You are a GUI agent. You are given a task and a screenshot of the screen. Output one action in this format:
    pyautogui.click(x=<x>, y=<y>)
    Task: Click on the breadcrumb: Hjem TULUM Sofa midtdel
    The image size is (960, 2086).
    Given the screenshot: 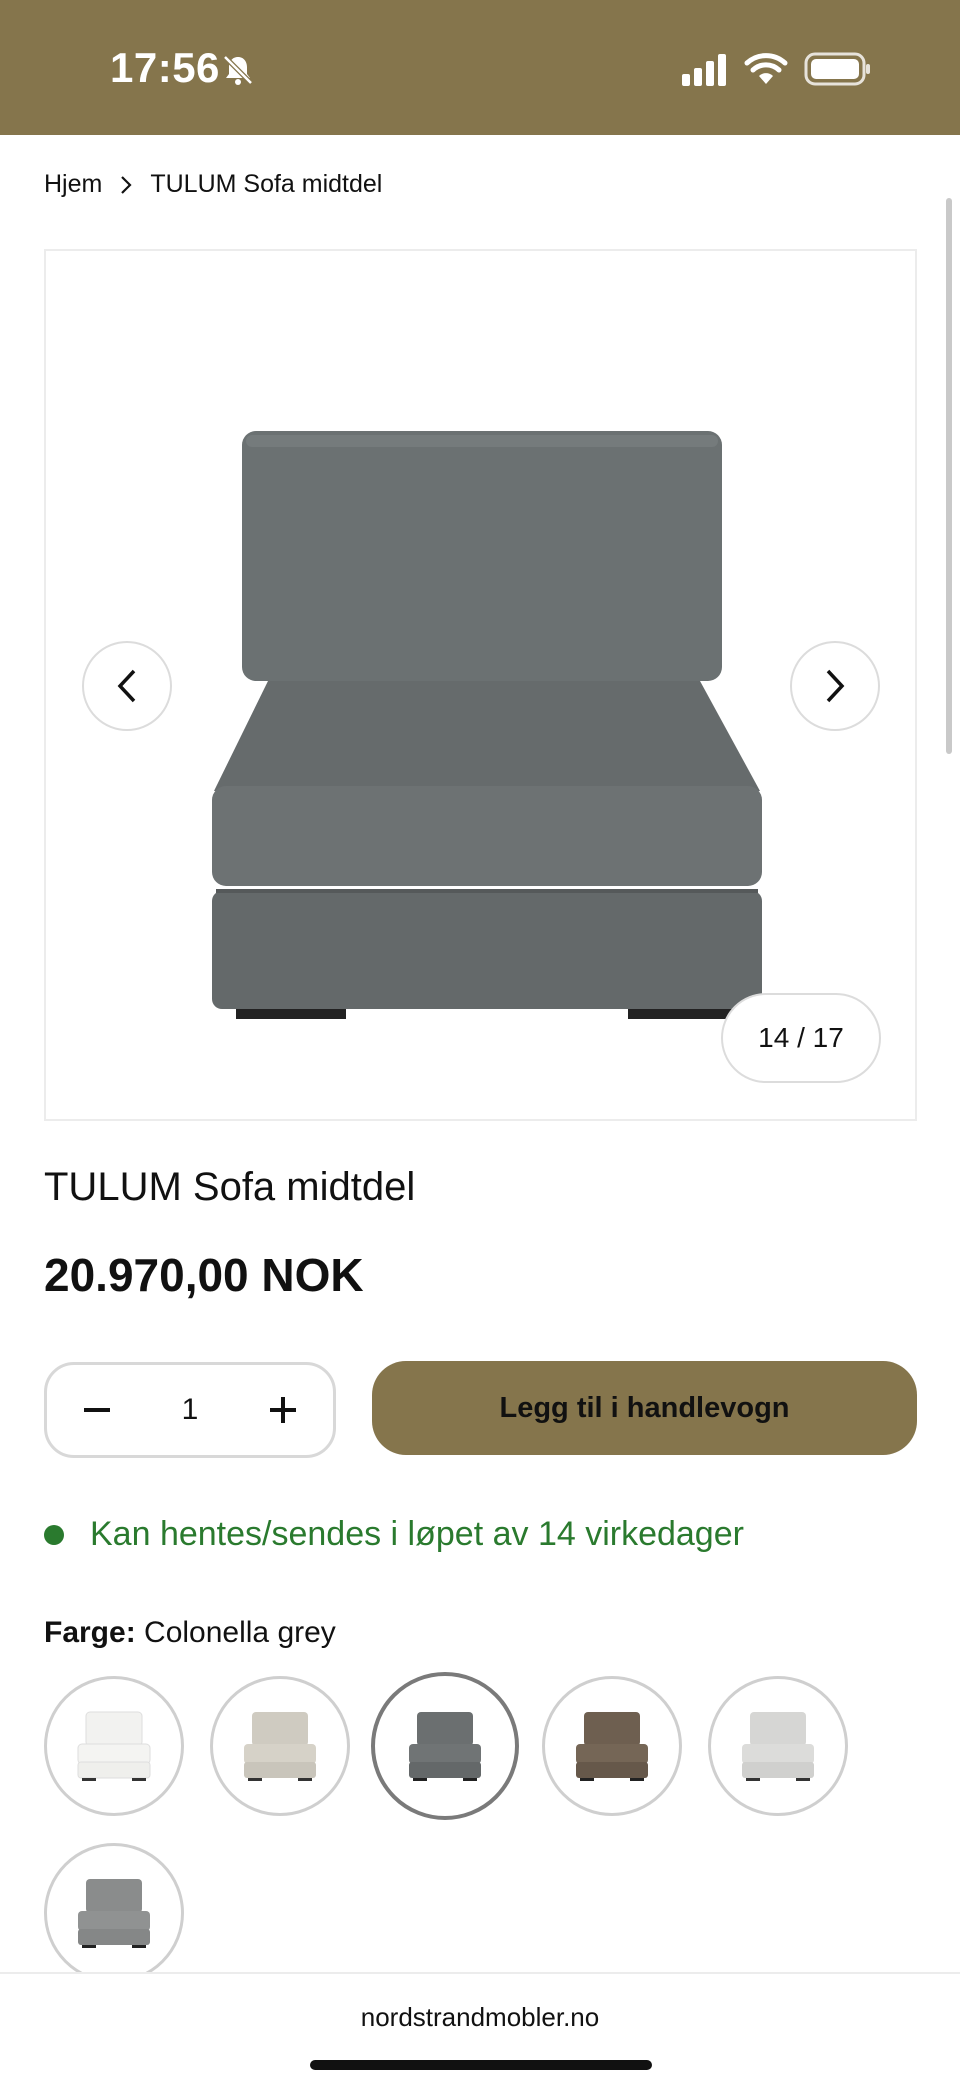 What is the action you would take?
    pyautogui.click(x=213, y=184)
    